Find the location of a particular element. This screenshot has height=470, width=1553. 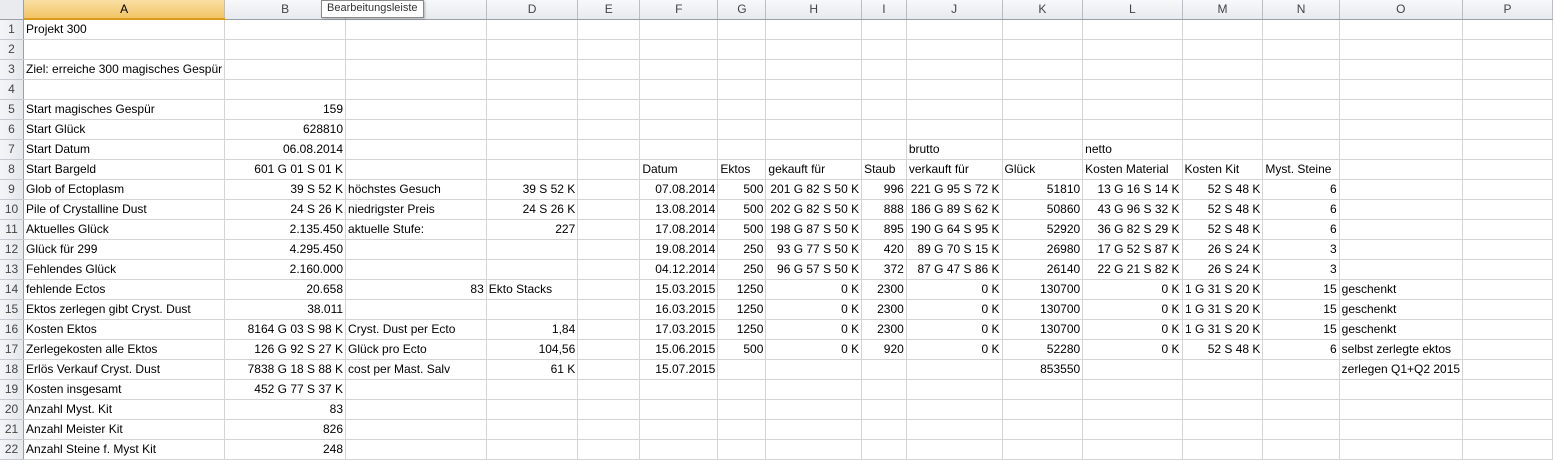

cell-l: 0 K is located at coordinates (1132, 329).